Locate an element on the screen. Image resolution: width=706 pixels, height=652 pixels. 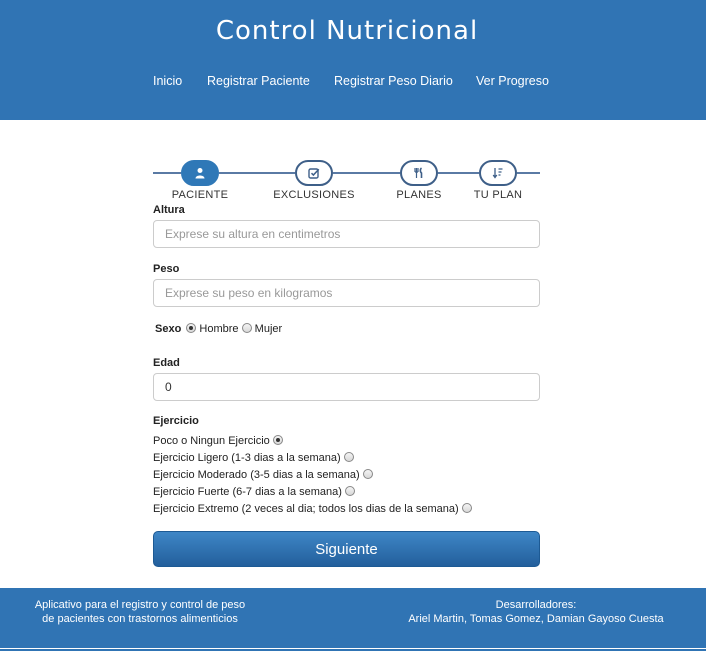
step-exclusiones is located at coordinates (314, 173).